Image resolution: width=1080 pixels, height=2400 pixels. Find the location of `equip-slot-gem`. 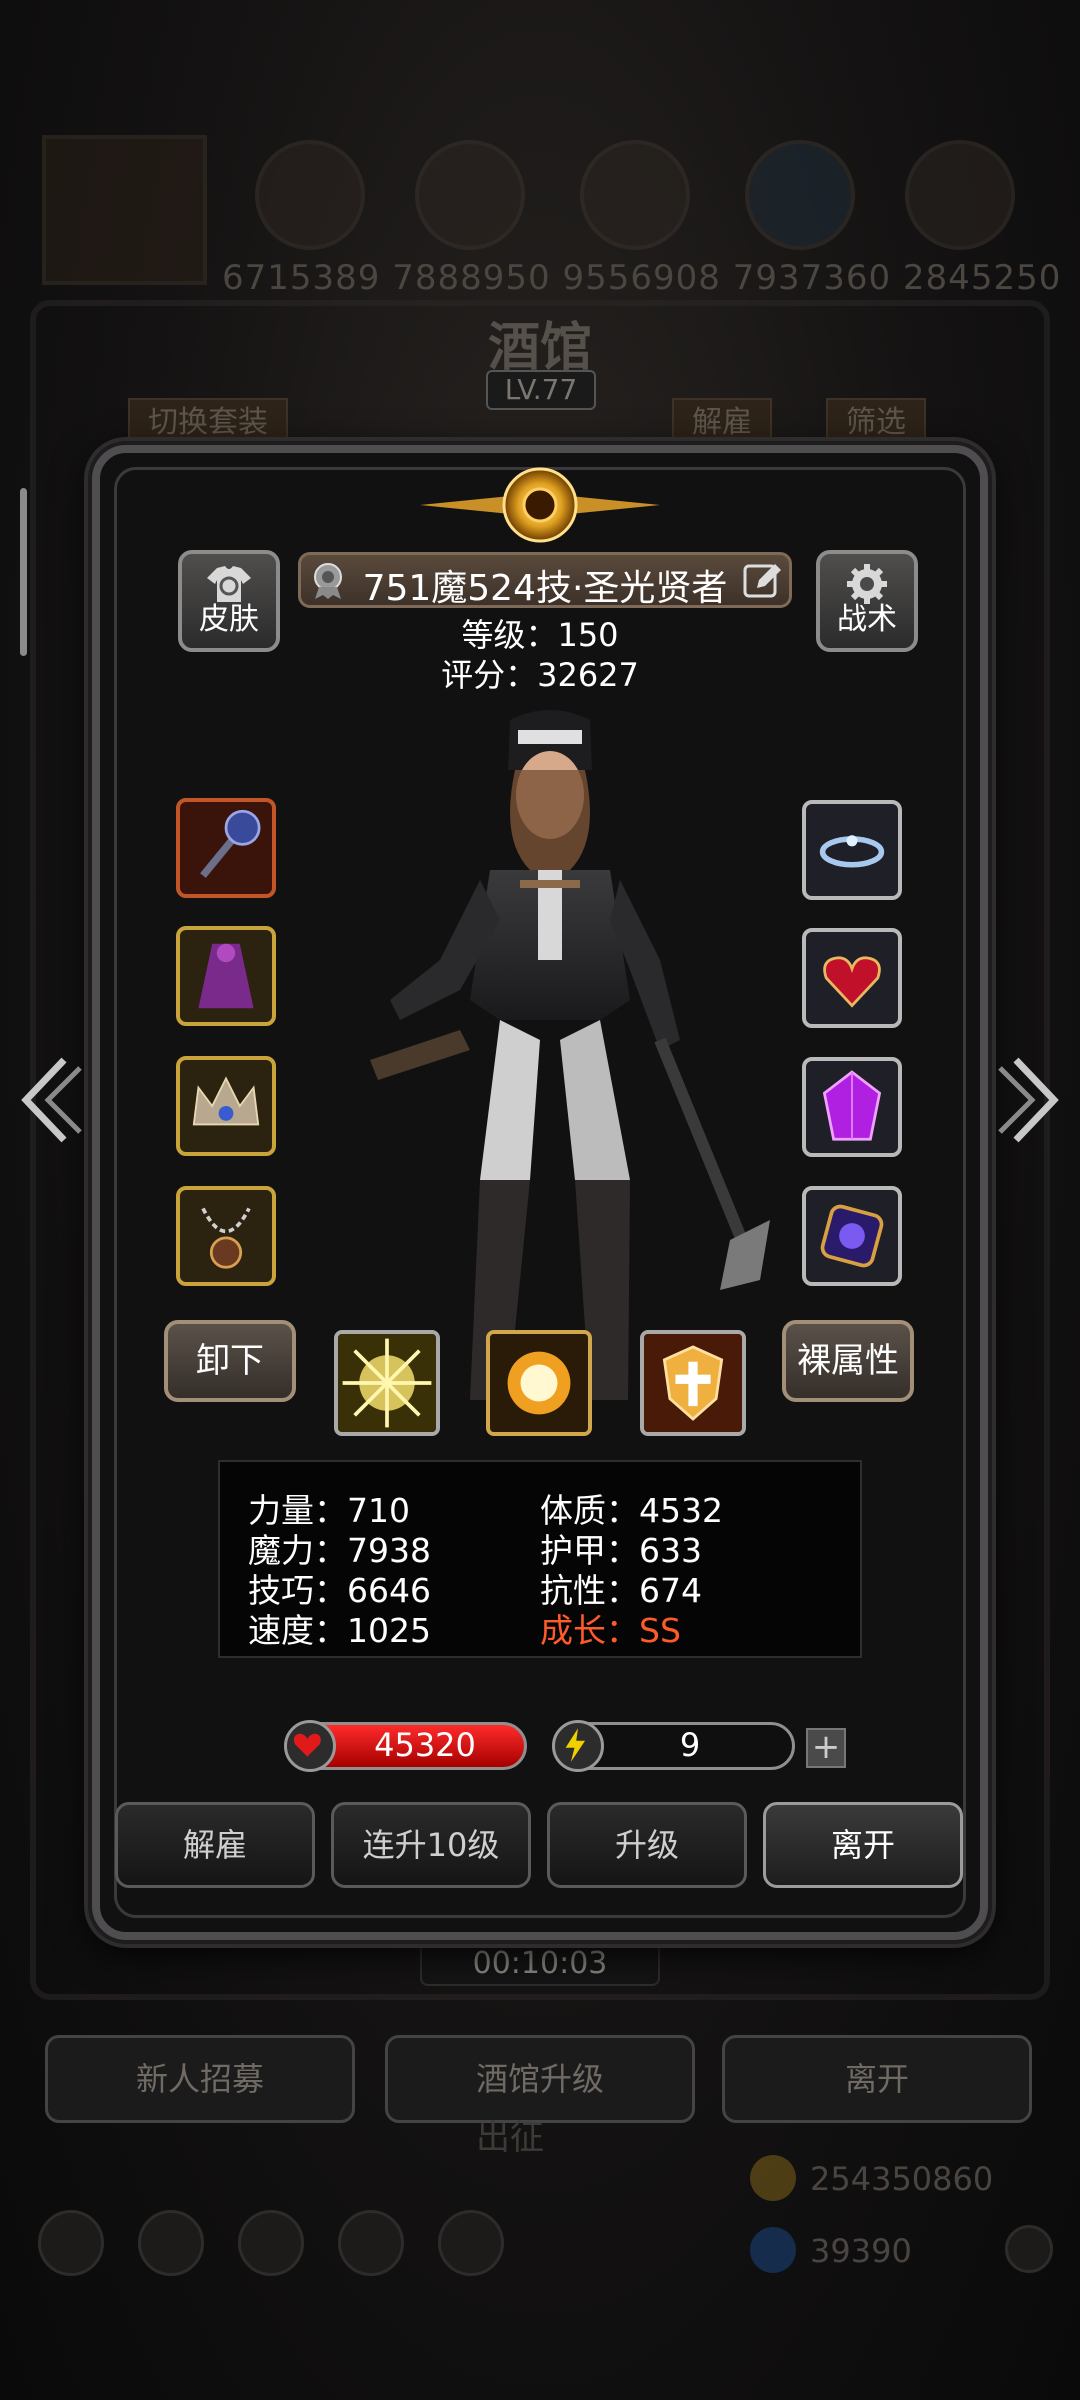

equip-slot-gem is located at coordinates (852, 1107).